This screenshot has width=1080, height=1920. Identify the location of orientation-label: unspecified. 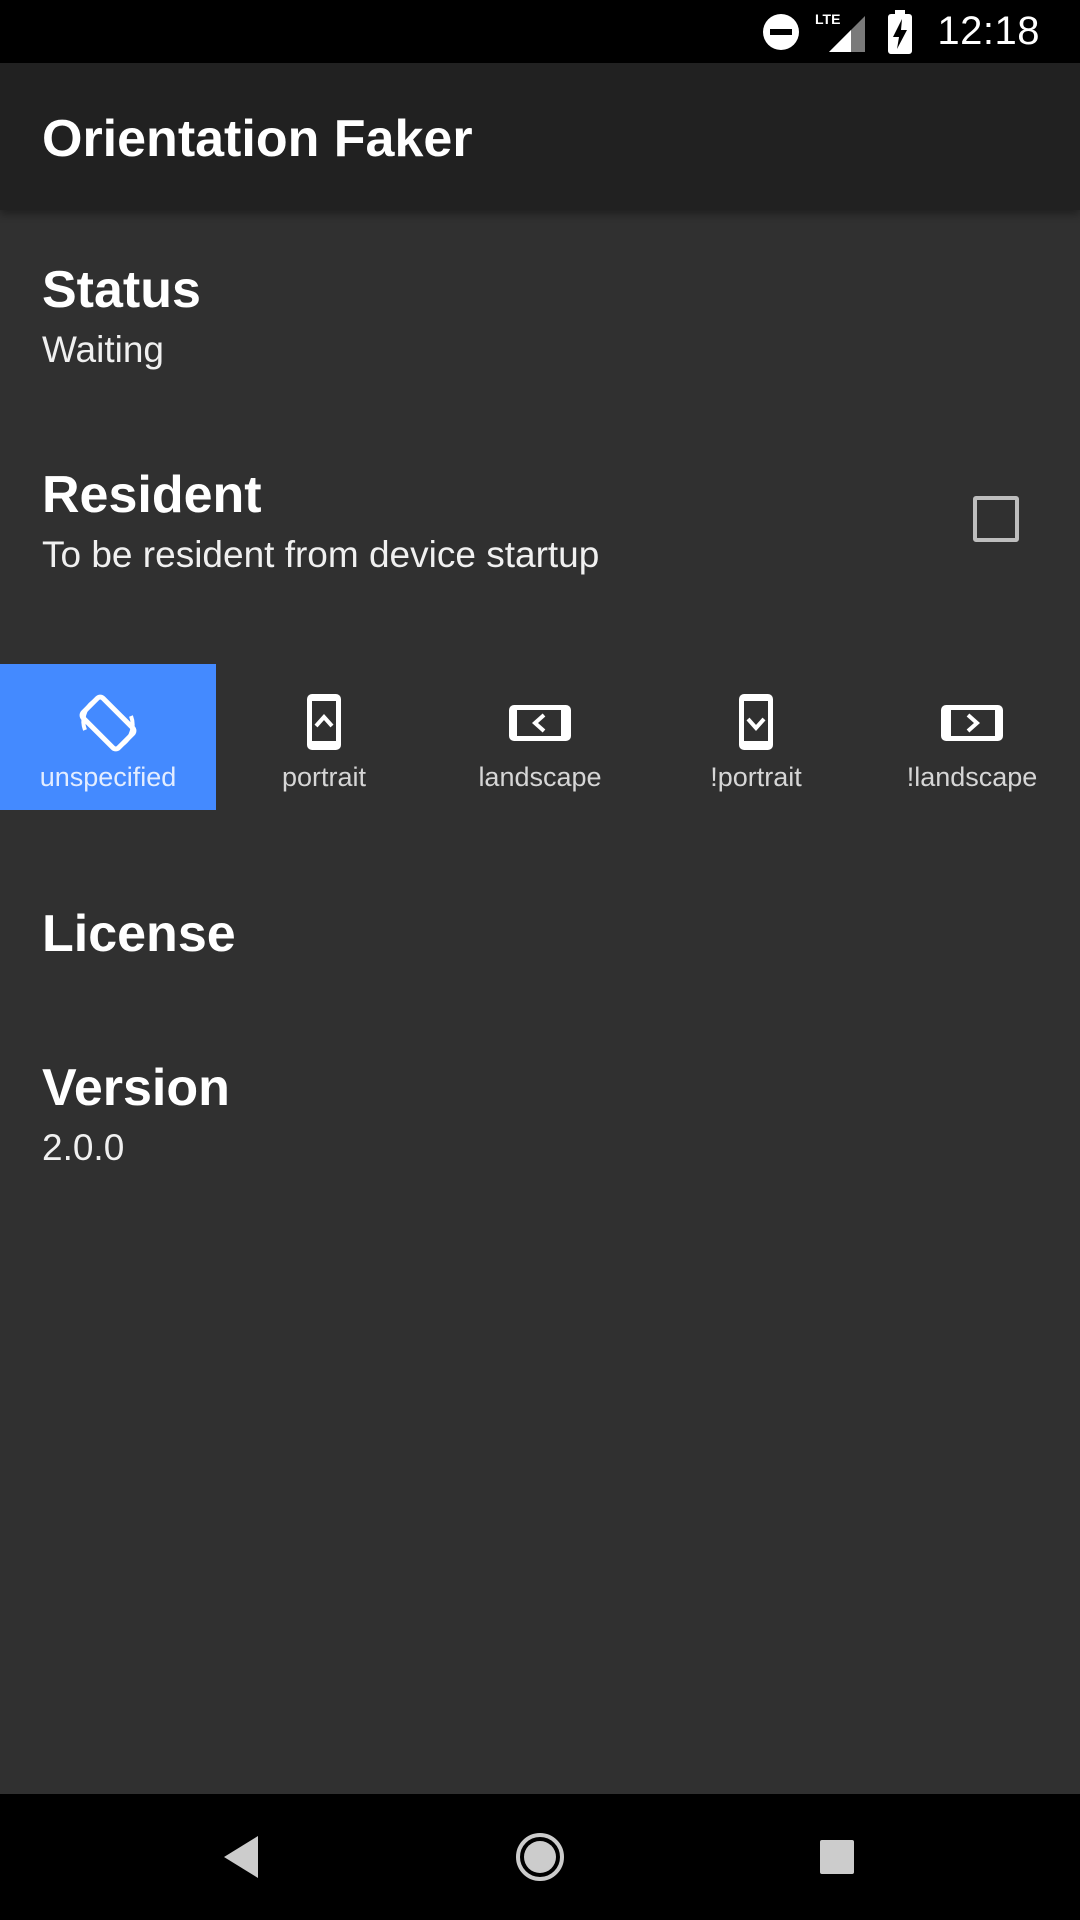
(108, 777).